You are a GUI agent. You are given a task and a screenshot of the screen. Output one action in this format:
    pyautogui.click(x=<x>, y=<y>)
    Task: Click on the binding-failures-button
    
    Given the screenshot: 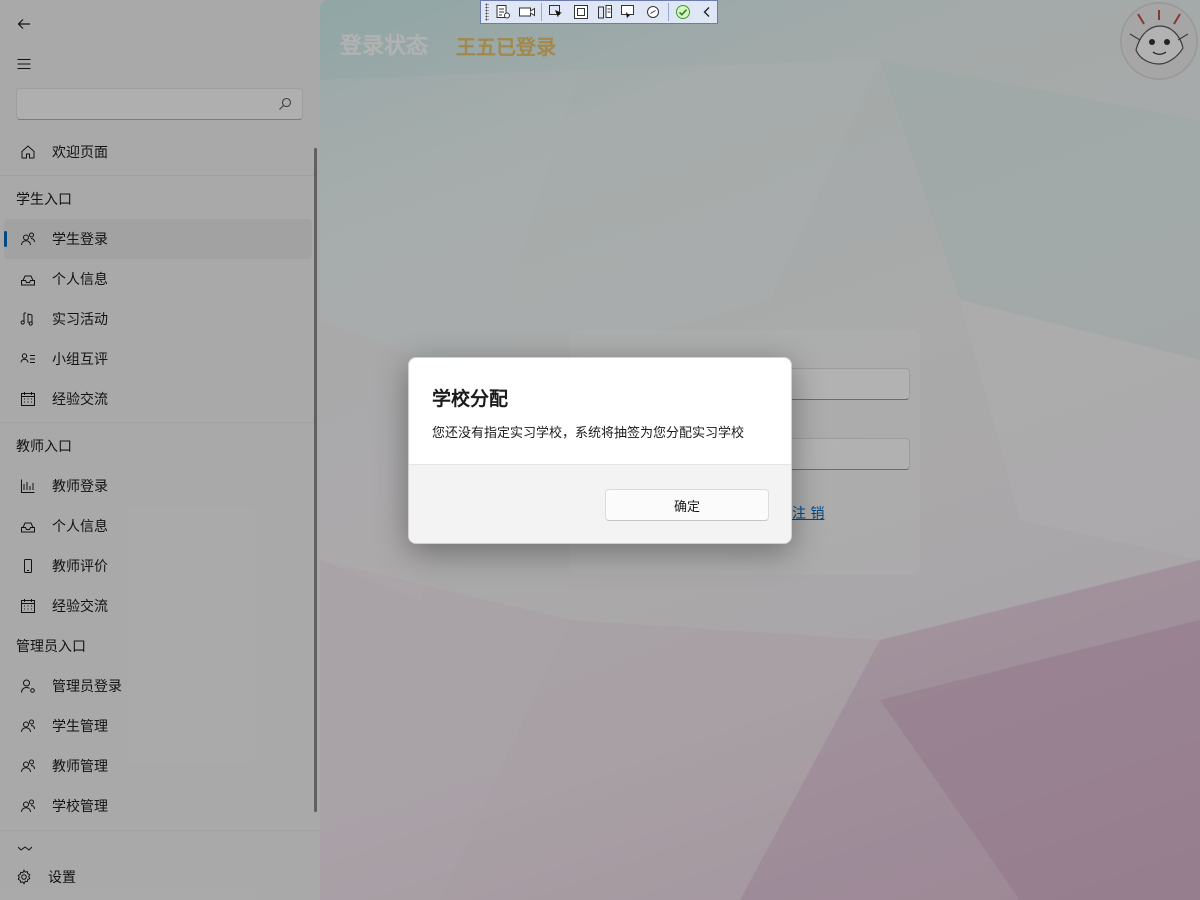 What is the action you would take?
    pyautogui.click(x=653, y=12)
    